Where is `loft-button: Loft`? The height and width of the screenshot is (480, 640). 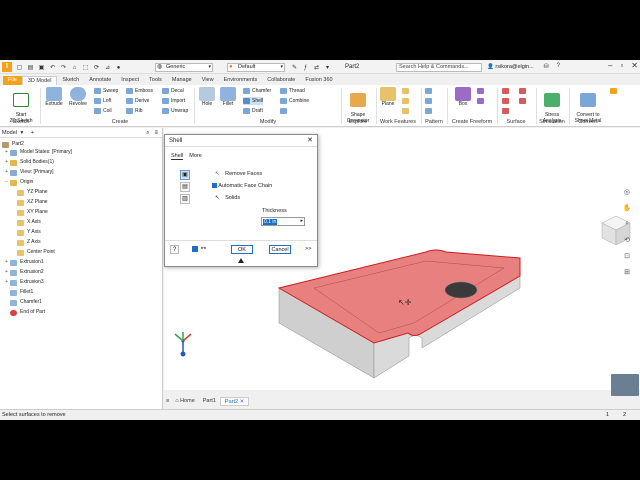
loft-button: Loft is located at coordinates (102, 101).